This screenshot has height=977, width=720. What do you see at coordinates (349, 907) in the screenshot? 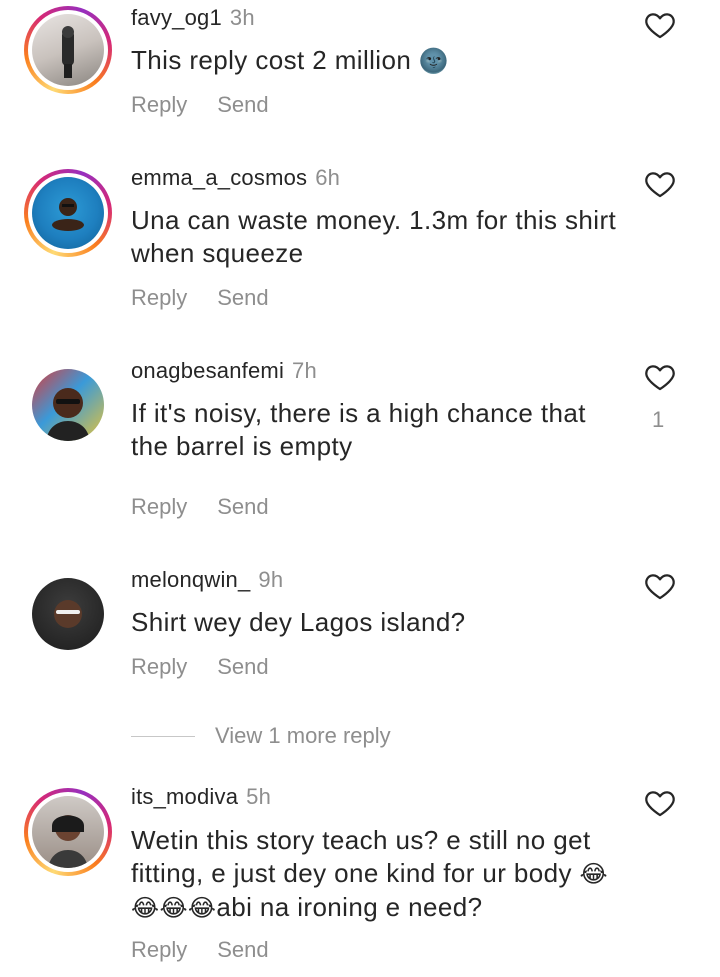
I see `comment-body-end: abi na ironing e need?` at bounding box center [349, 907].